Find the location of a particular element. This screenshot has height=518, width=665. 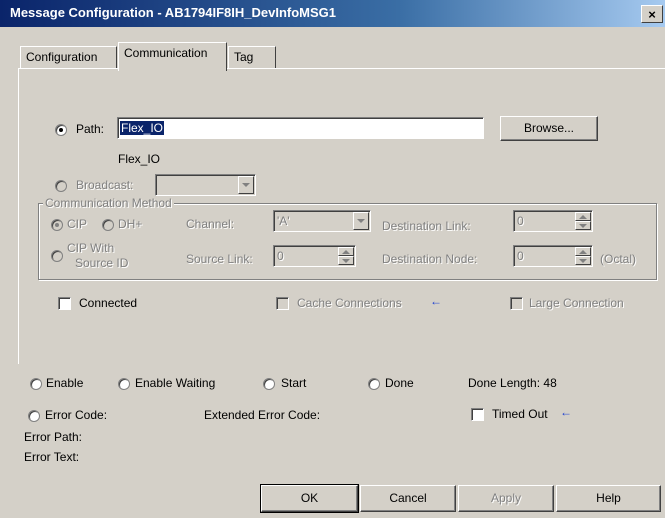

error-text-label: Error Text: is located at coordinates (52, 457).